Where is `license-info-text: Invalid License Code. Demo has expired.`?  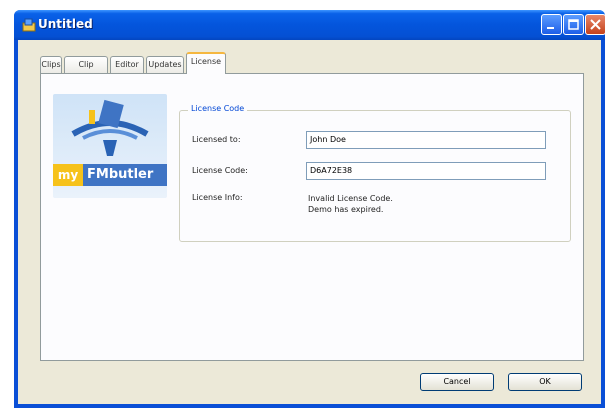 license-info-text: Invalid License Code. Demo has expired. is located at coordinates (350, 204).